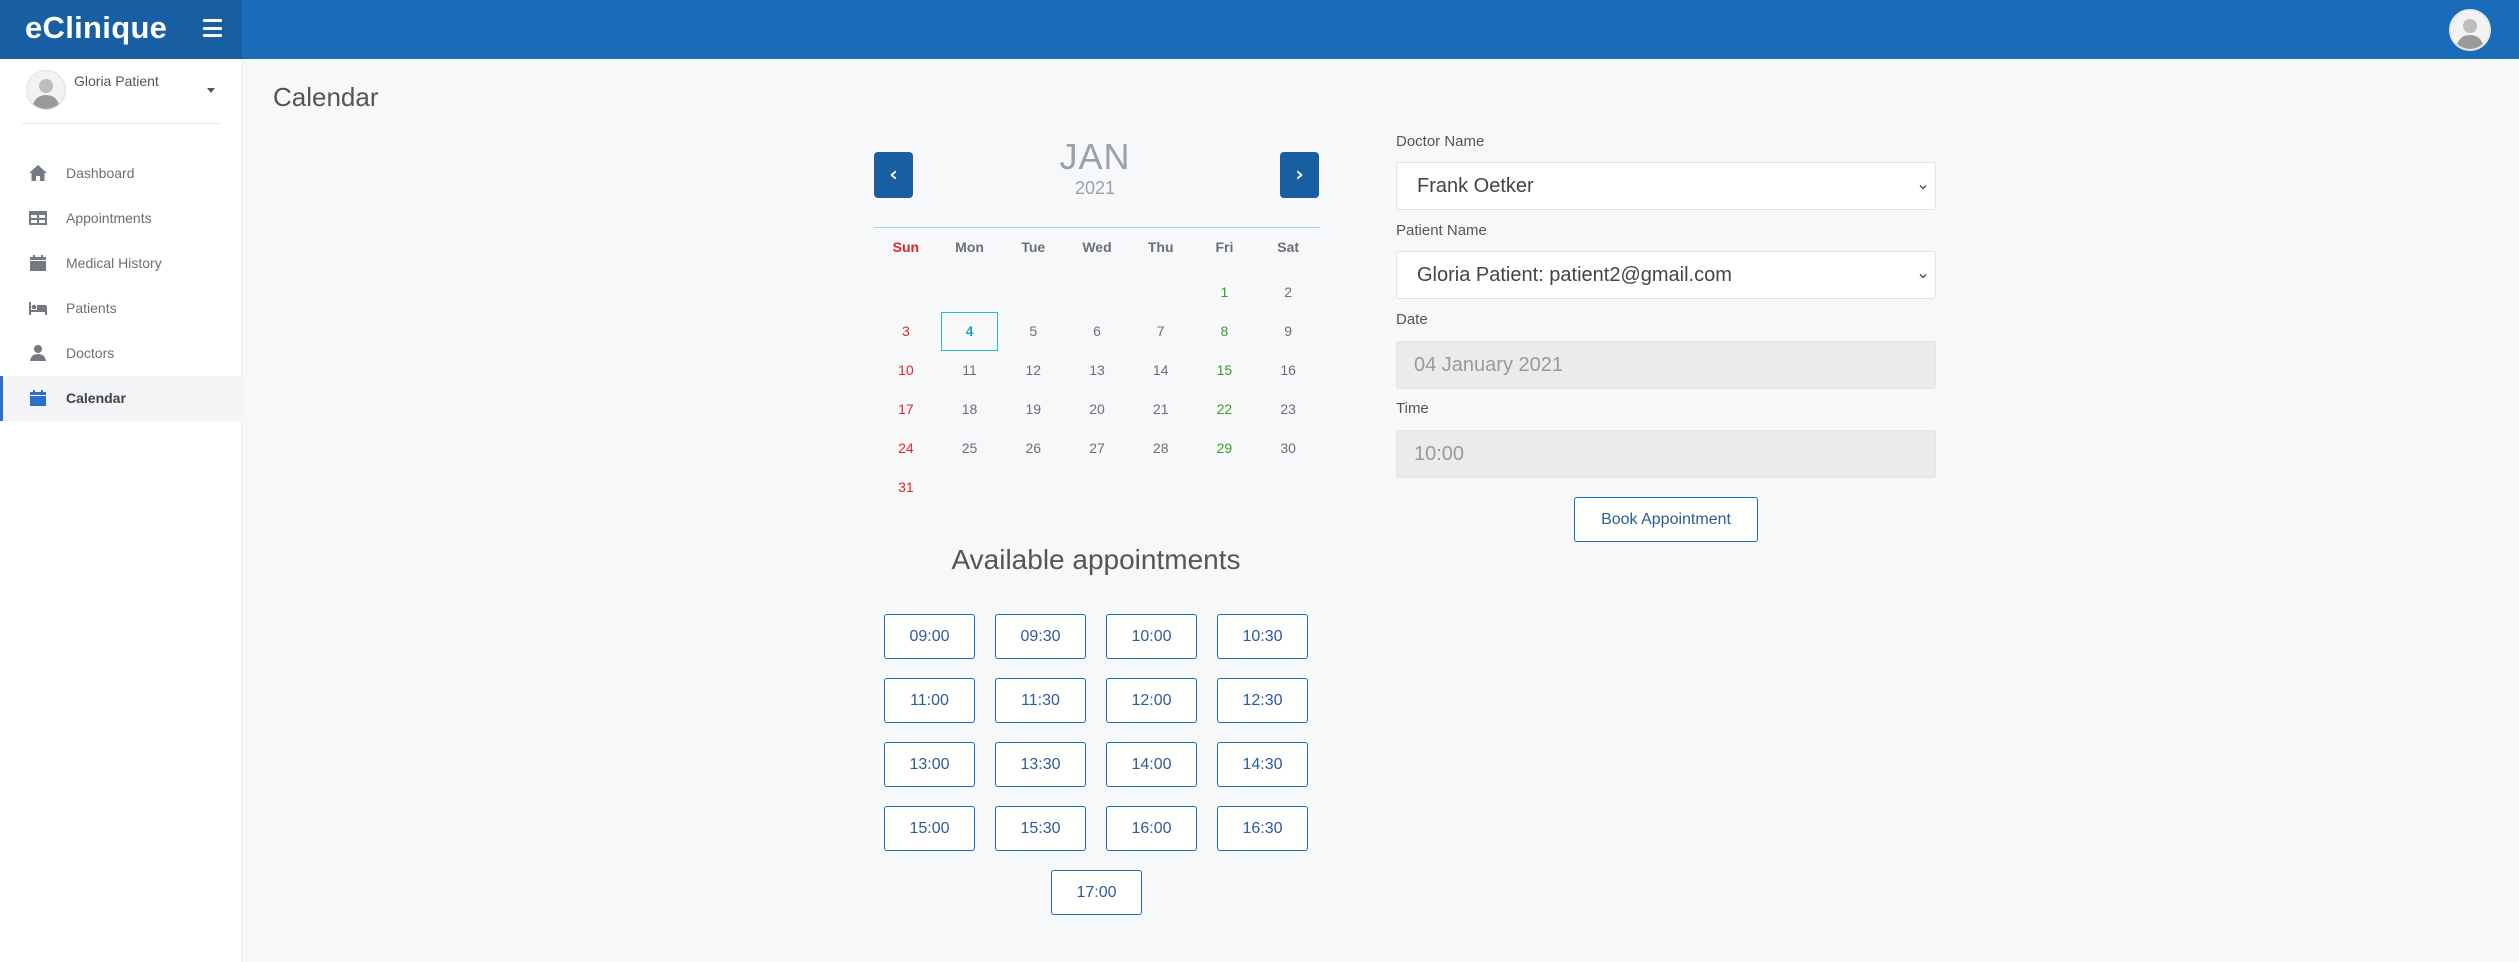  What do you see at coordinates (1225, 370) in the screenshot?
I see `calendar-day: 15` at bounding box center [1225, 370].